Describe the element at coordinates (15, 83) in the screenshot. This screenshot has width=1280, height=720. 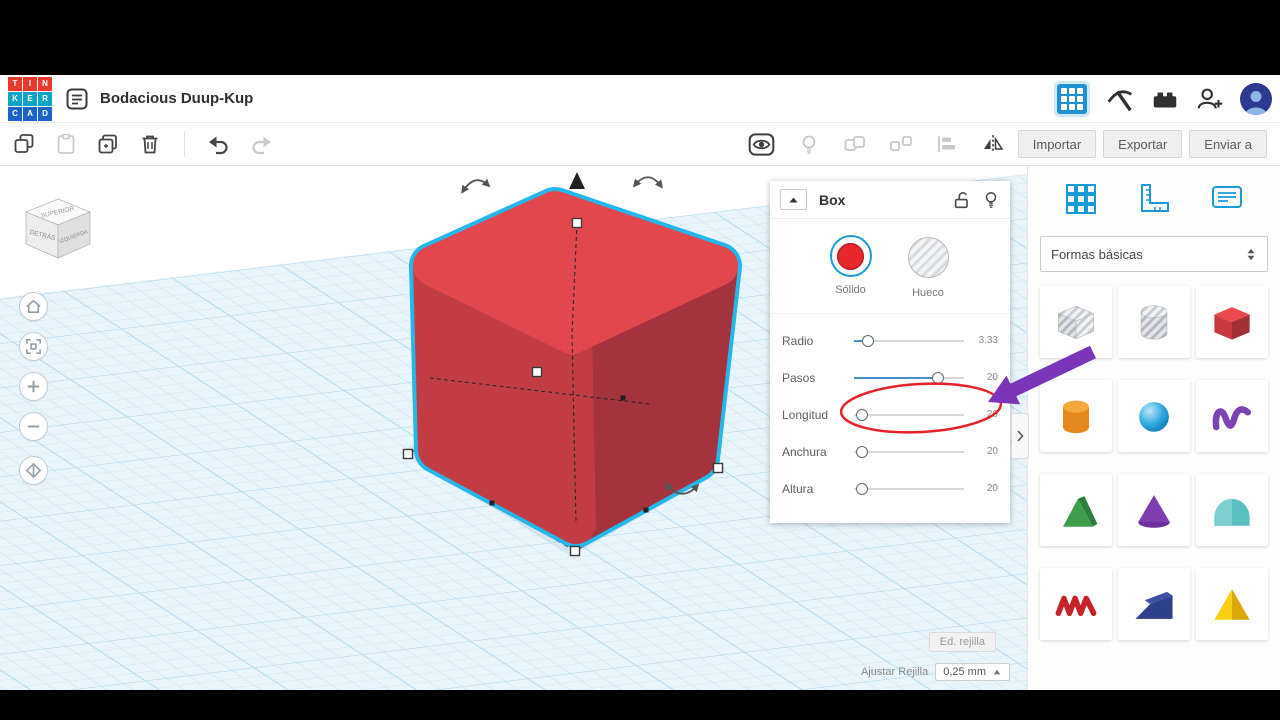
I see `logo-tile: T` at that location.